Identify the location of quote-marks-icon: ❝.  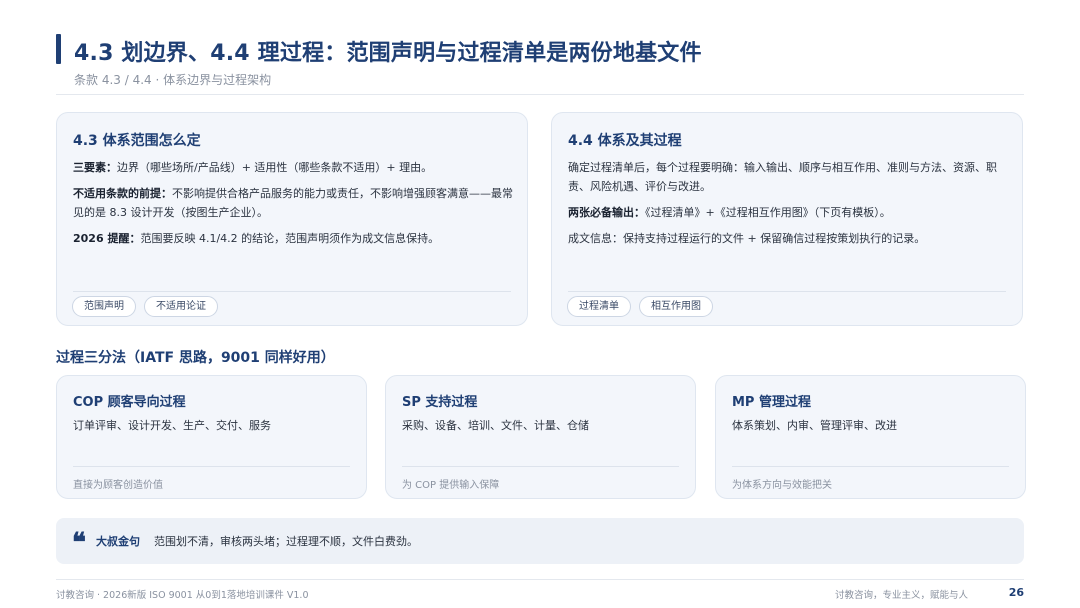
(79, 541).